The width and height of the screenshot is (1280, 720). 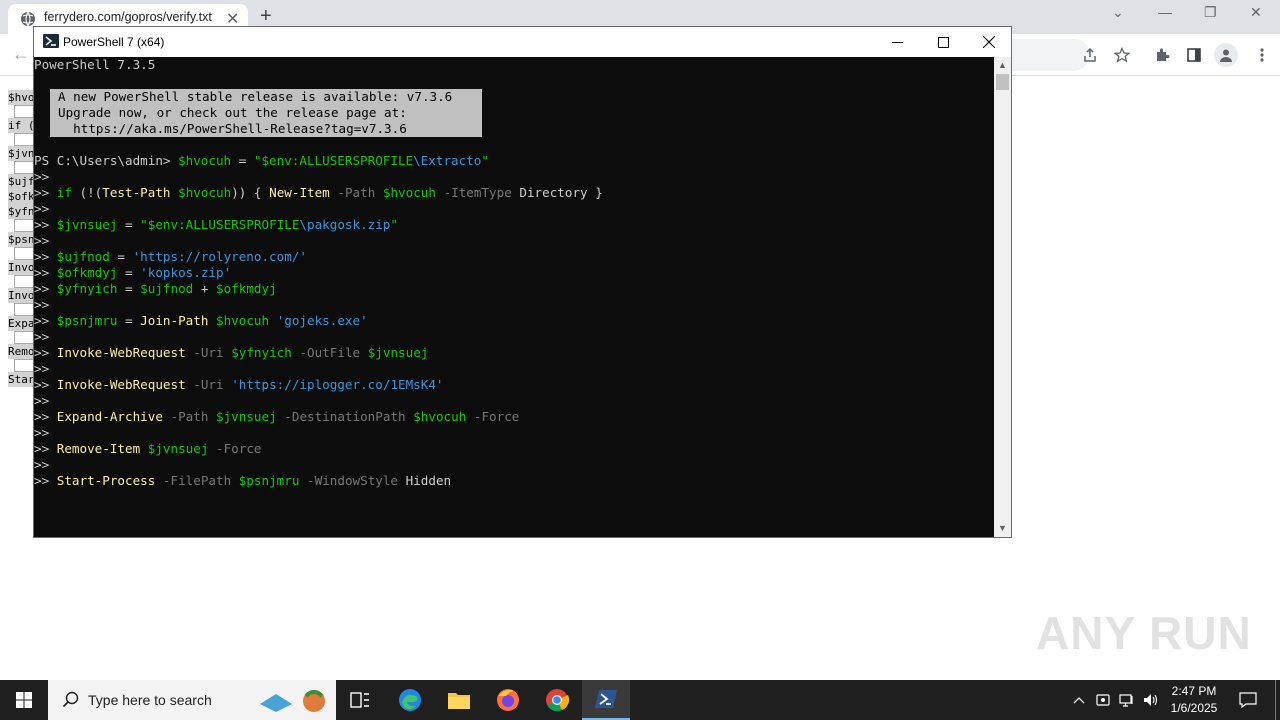 What do you see at coordinates (299, 192) in the screenshot?
I see `code-token: New-Item` at bounding box center [299, 192].